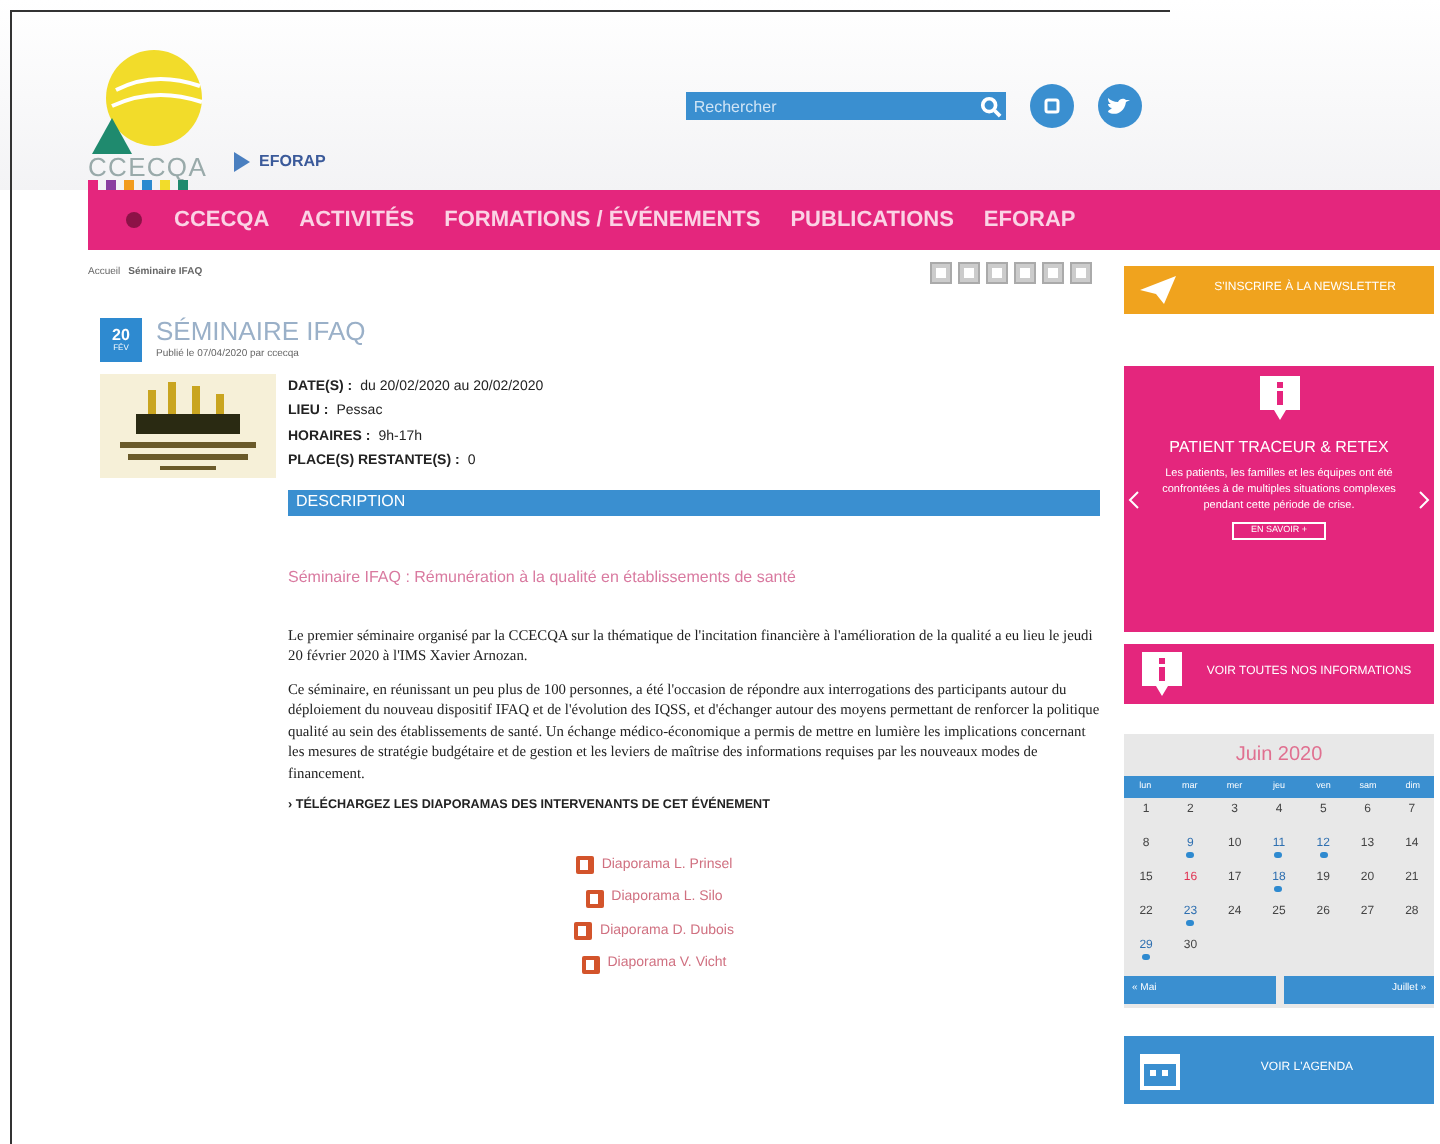 This screenshot has height=1144, width=1440. Describe the element at coordinates (261, 332) in the screenshot. I see `event-title: SÉMINAIRE IFAQ` at that location.